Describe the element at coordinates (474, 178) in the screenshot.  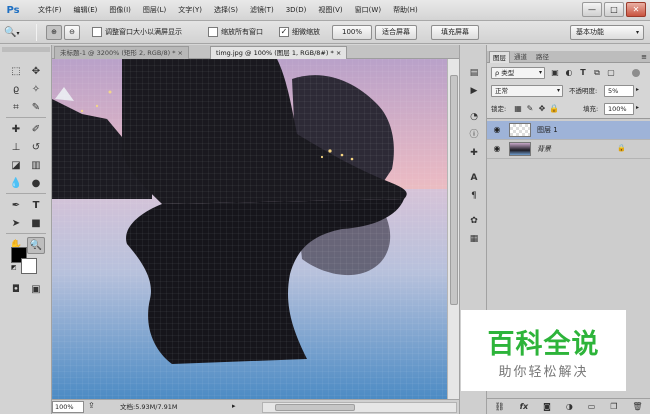
I see `character-panel-icon: A` at that location.